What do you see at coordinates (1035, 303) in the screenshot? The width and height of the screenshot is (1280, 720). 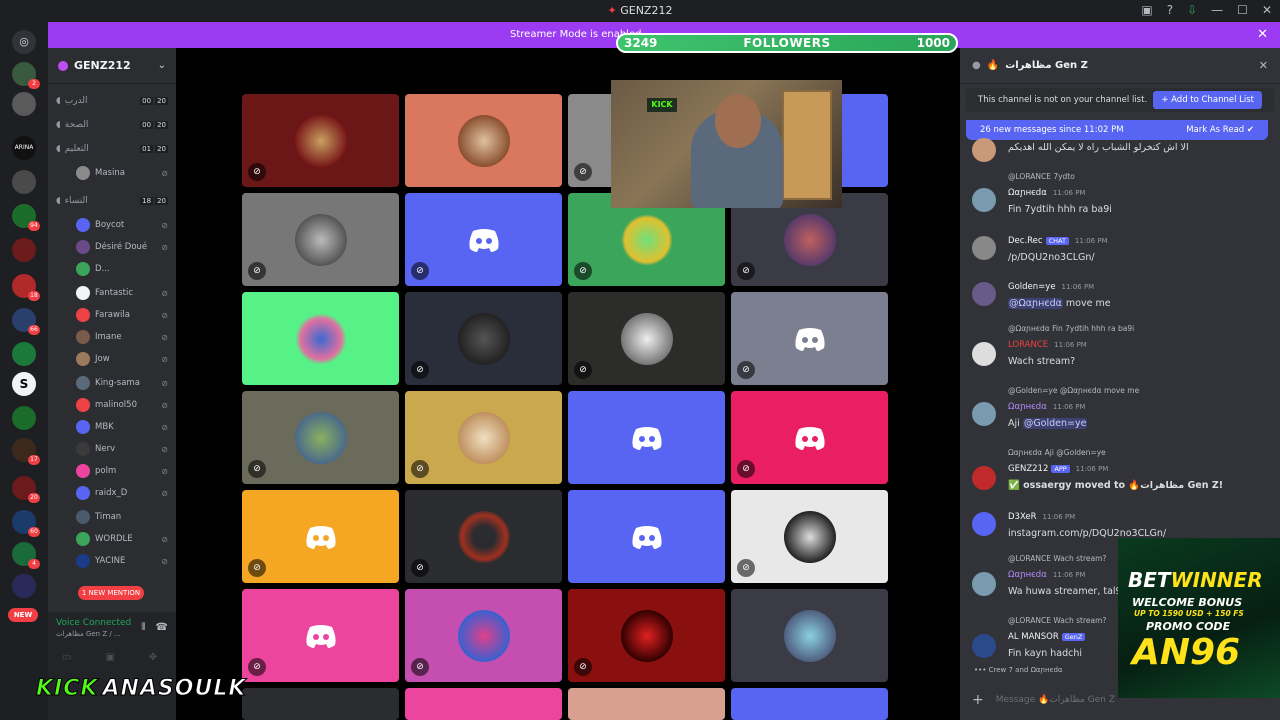 I see `user-mention: @Ωαɲнєdα` at bounding box center [1035, 303].